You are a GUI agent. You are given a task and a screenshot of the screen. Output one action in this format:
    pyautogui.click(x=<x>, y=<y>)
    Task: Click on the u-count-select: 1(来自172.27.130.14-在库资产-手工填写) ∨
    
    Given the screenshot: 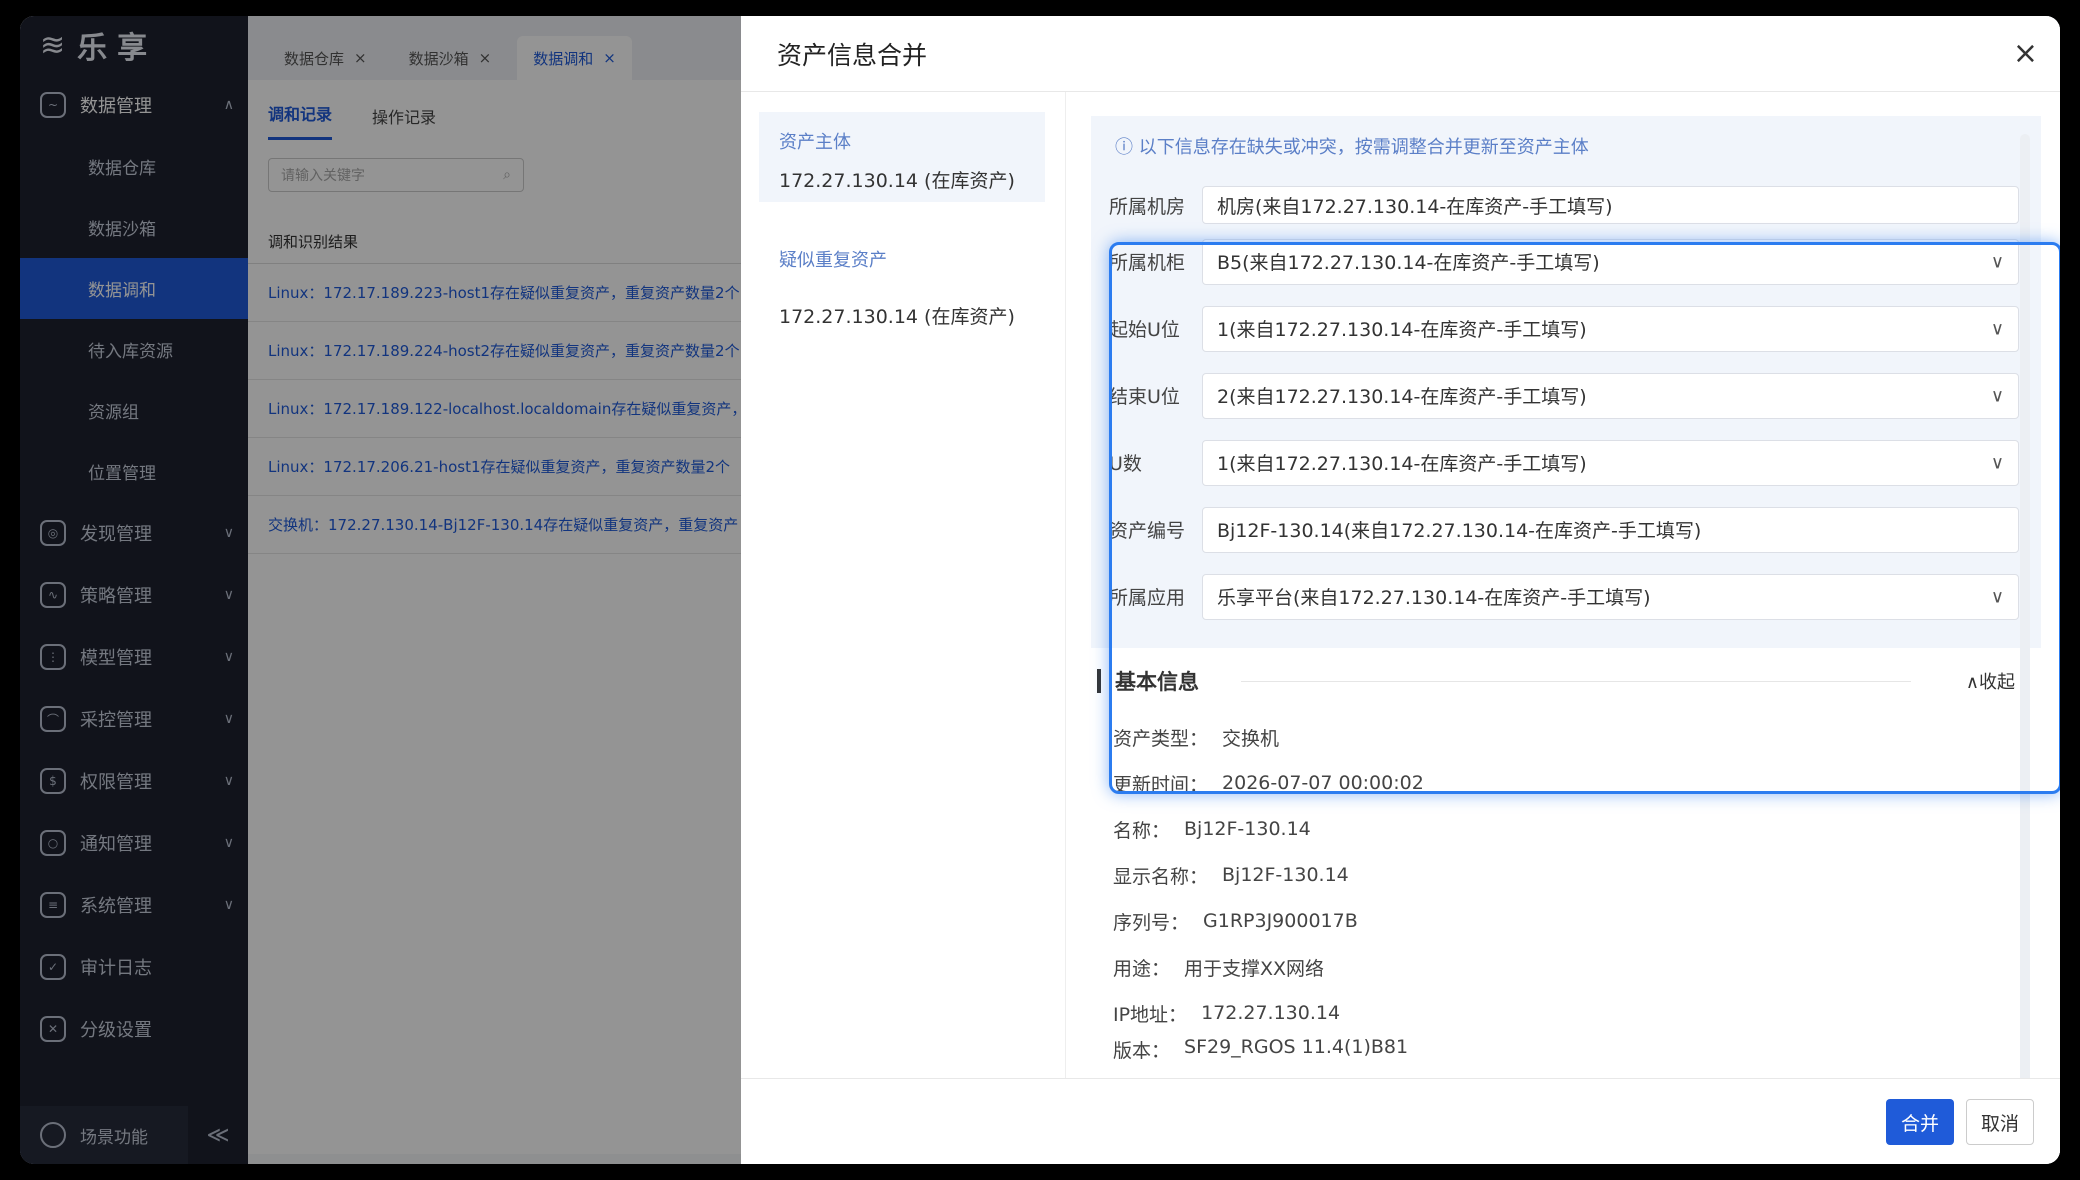 What is the action you would take?
    pyautogui.click(x=1610, y=462)
    